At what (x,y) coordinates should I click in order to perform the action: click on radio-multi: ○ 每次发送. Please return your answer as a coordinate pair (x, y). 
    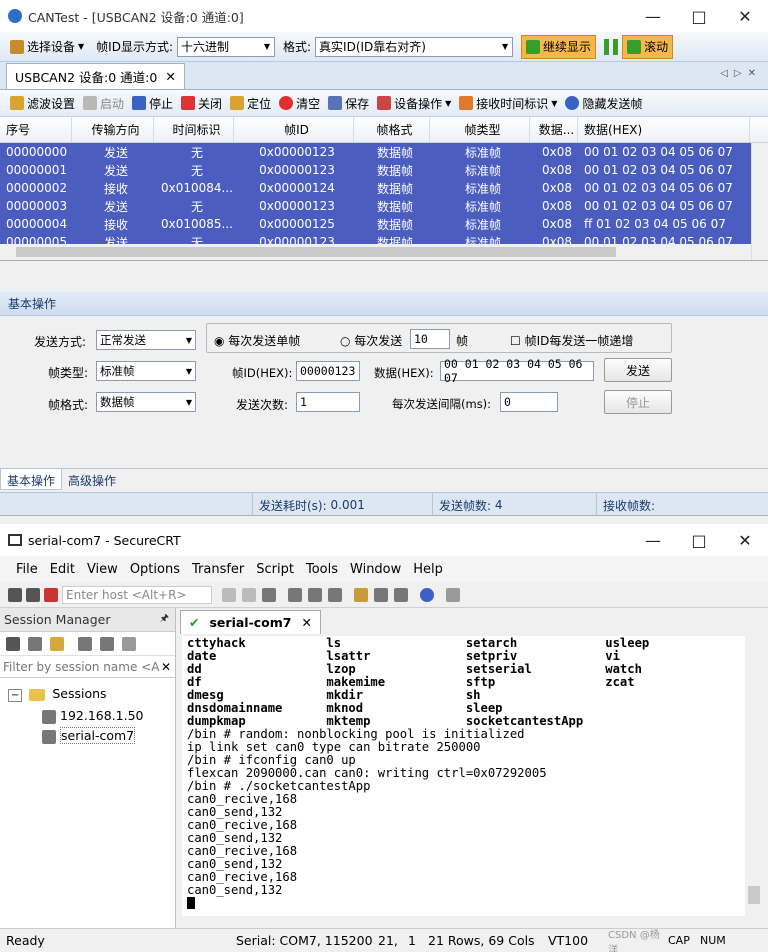
    Looking at the image, I should click on (371, 340).